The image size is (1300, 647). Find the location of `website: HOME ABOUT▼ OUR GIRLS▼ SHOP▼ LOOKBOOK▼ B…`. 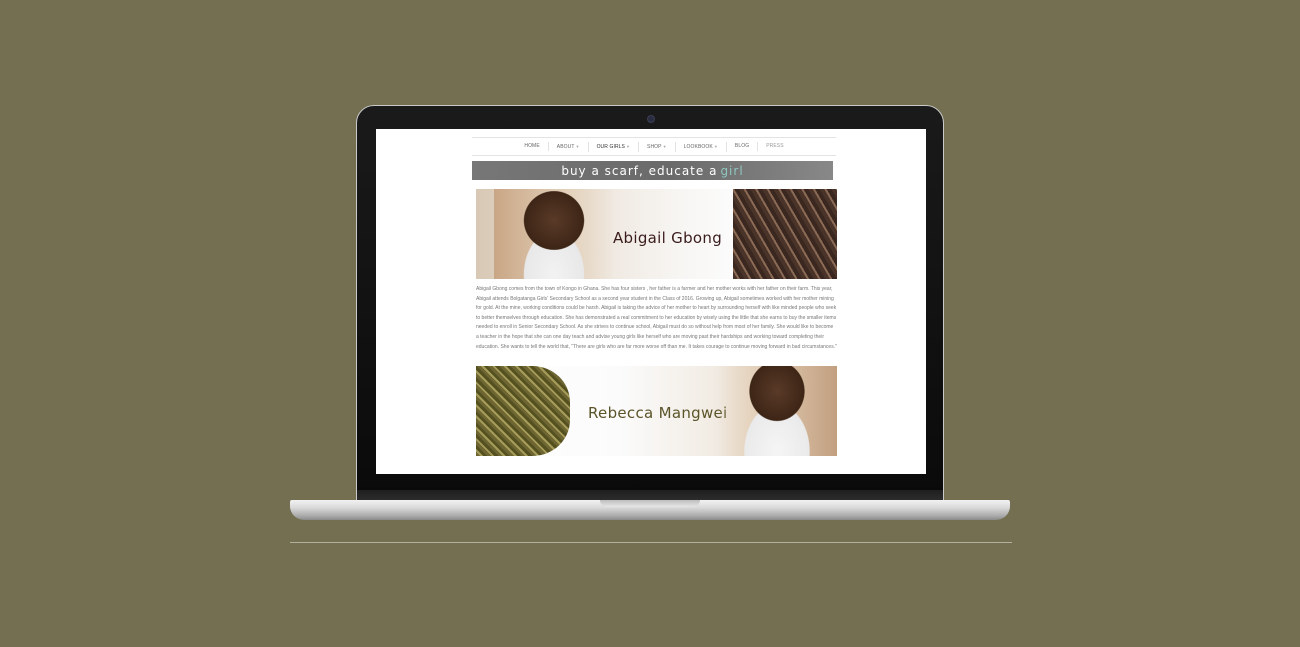

website: HOME ABOUT▼ OUR GIRLS▼ SHOP▼ LOOKBOOK▼ B… is located at coordinates (654, 297).